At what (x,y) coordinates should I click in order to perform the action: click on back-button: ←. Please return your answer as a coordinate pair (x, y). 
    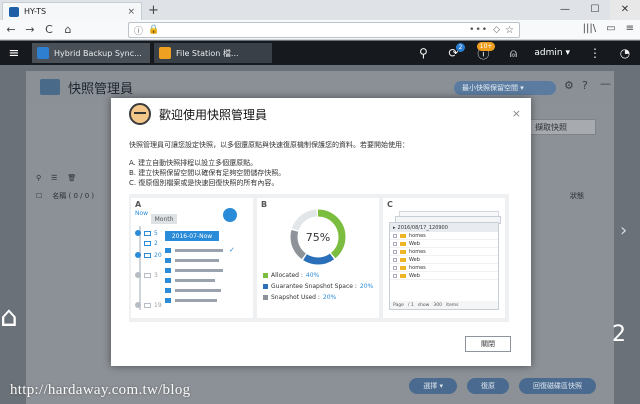
    Looking at the image, I should click on (11, 29).